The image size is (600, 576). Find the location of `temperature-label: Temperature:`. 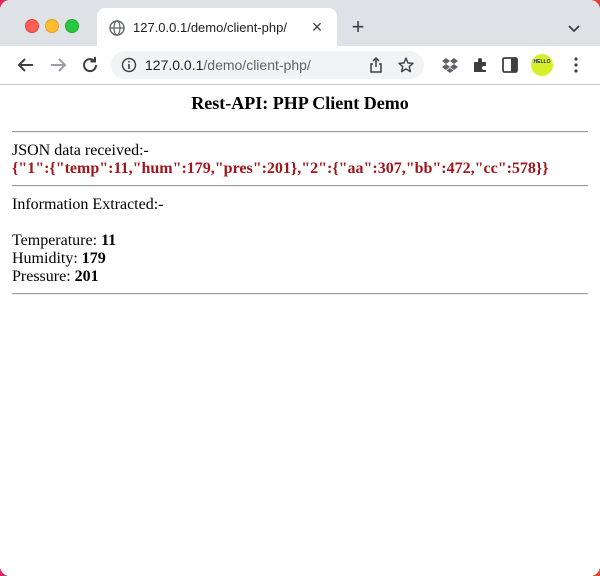

temperature-label: Temperature: is located at coordinates (57, 240).